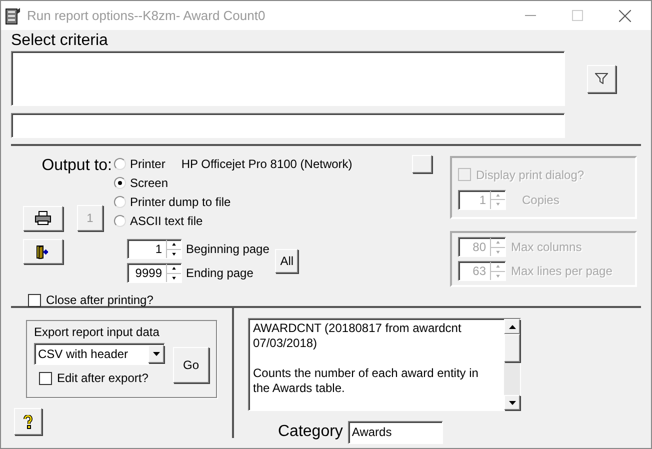 This screenshot has height=449, width=652. What do you see at coordinates (512, 364) in the screenshot?
I see `scrollbar` at bounding box center [512, 364].